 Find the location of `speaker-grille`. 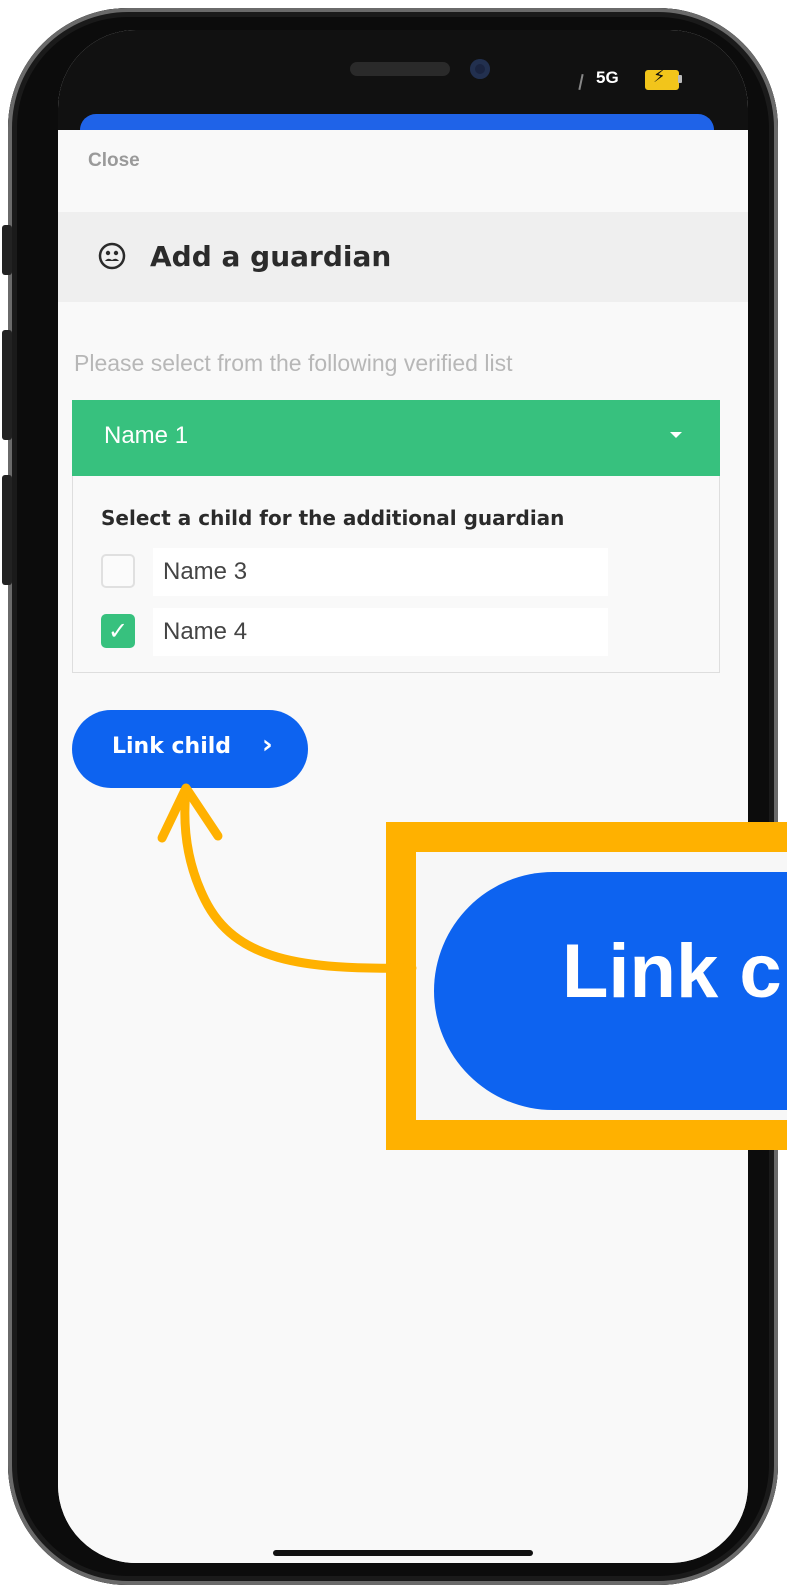

speaker-grille is located at coordinates (400, 69).